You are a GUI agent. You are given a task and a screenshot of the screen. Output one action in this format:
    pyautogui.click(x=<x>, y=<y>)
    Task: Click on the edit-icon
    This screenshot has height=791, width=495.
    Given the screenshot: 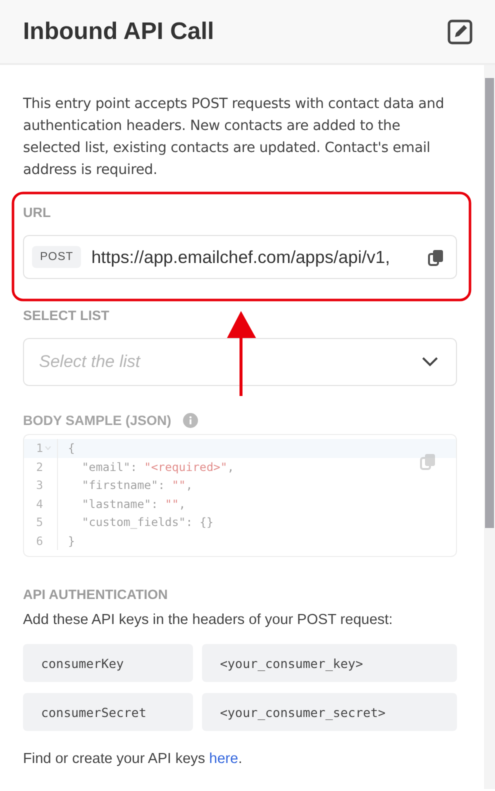 What is the action you would take?
    pyautogui.click(x=460, y=31)
    